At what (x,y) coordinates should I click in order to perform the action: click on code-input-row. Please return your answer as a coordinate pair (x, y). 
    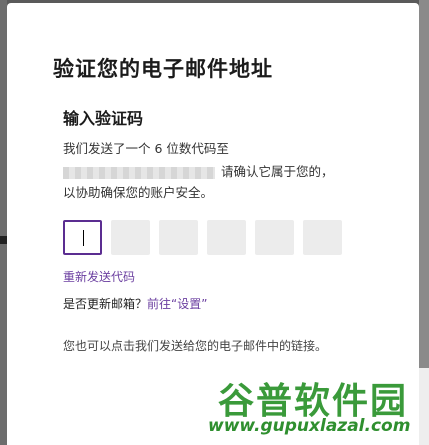
    Looking at the image, I should click on (202, 237).